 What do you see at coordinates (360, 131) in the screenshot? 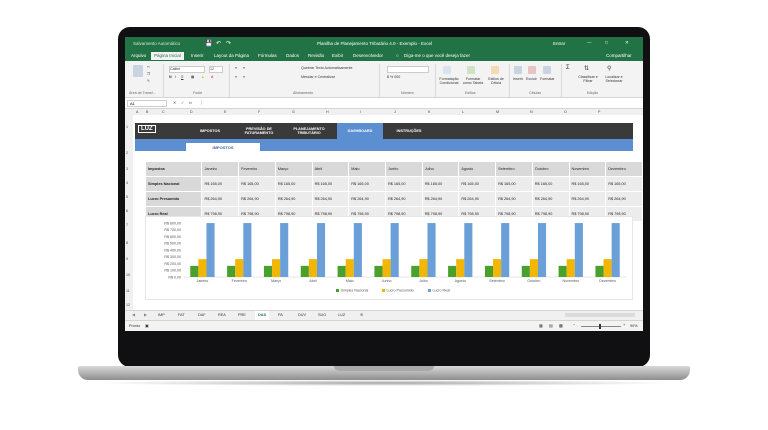
I see `nav-dashboard: DASHBOARD` at bounding box center [360, 131].